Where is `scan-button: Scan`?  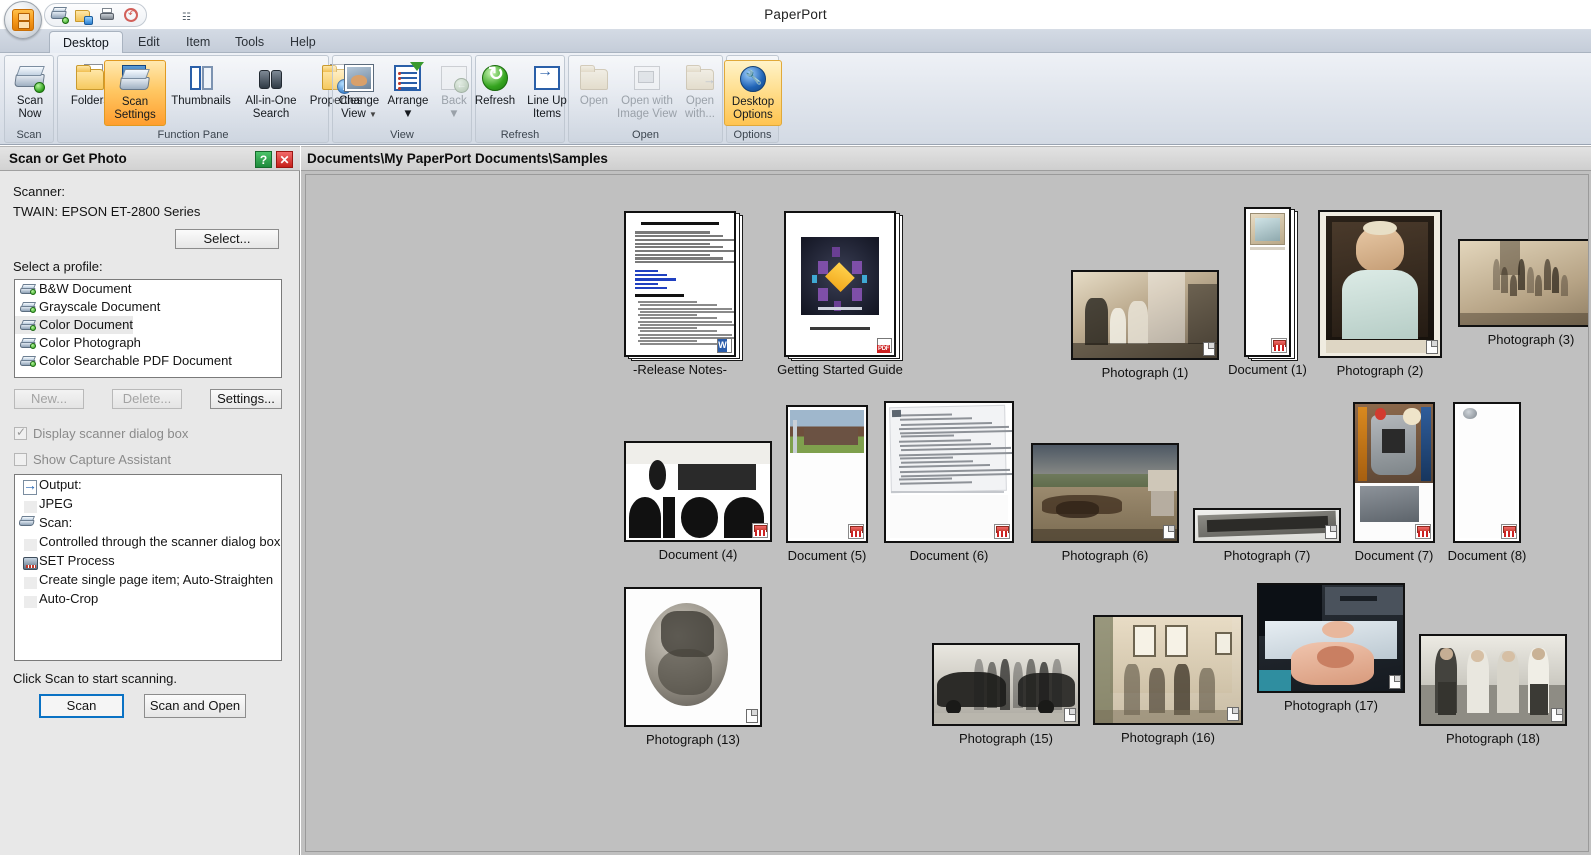
scan-button: Scan is located at coordinates (81, 706).